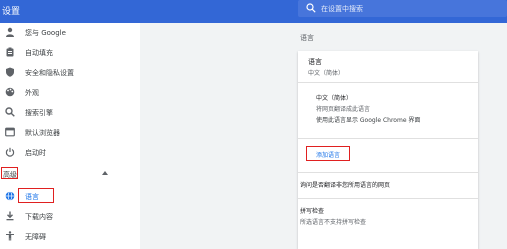 The image size is (507, 249). What do you see at coordinates (10, 196) in the screenshot?
I see `globe-icon` at bounding box center [10, 196].